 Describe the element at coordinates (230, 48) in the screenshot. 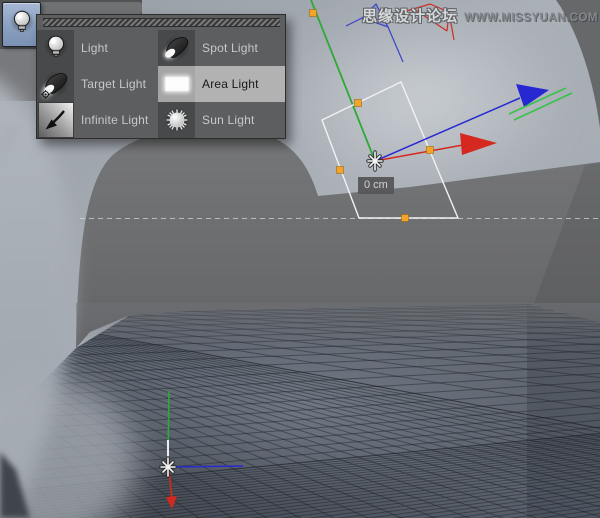

I see `menu-item-label: Spot Light` at that location.